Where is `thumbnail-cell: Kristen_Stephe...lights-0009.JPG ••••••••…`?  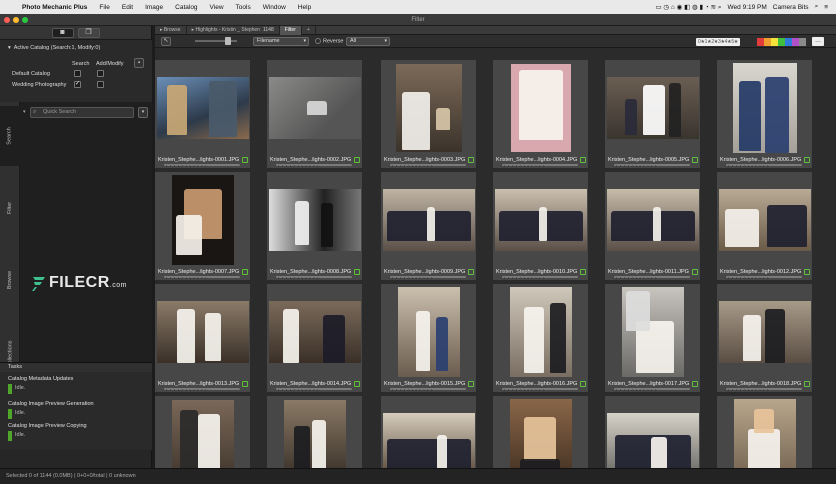 thumbnail-cell: Kristen_Stephe...lights-0009.JPG ••••••••… is located at coordinates (428, 226).